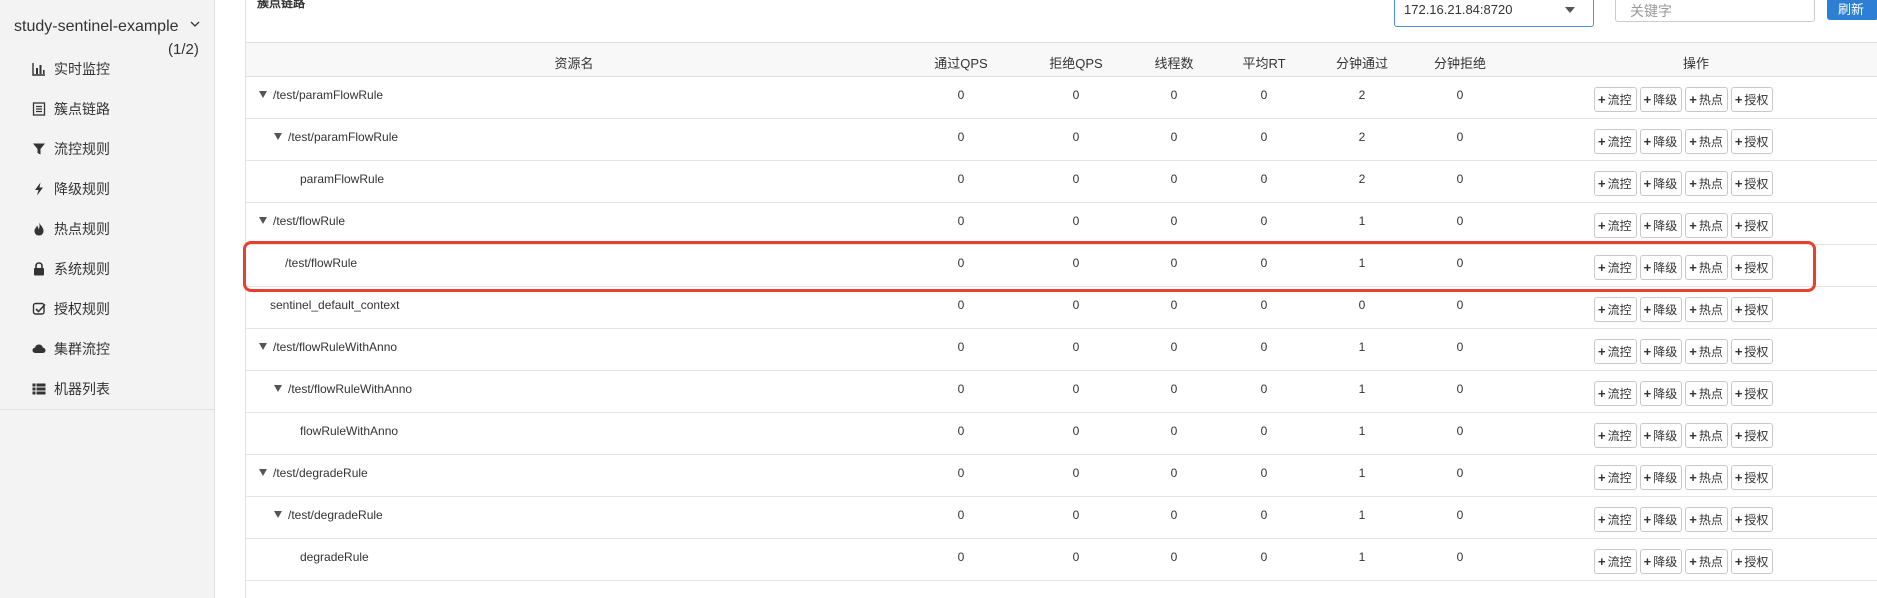  Describe the element at coordinates (39, 309) in the screenshot. I see `check-square-icon` at that location.